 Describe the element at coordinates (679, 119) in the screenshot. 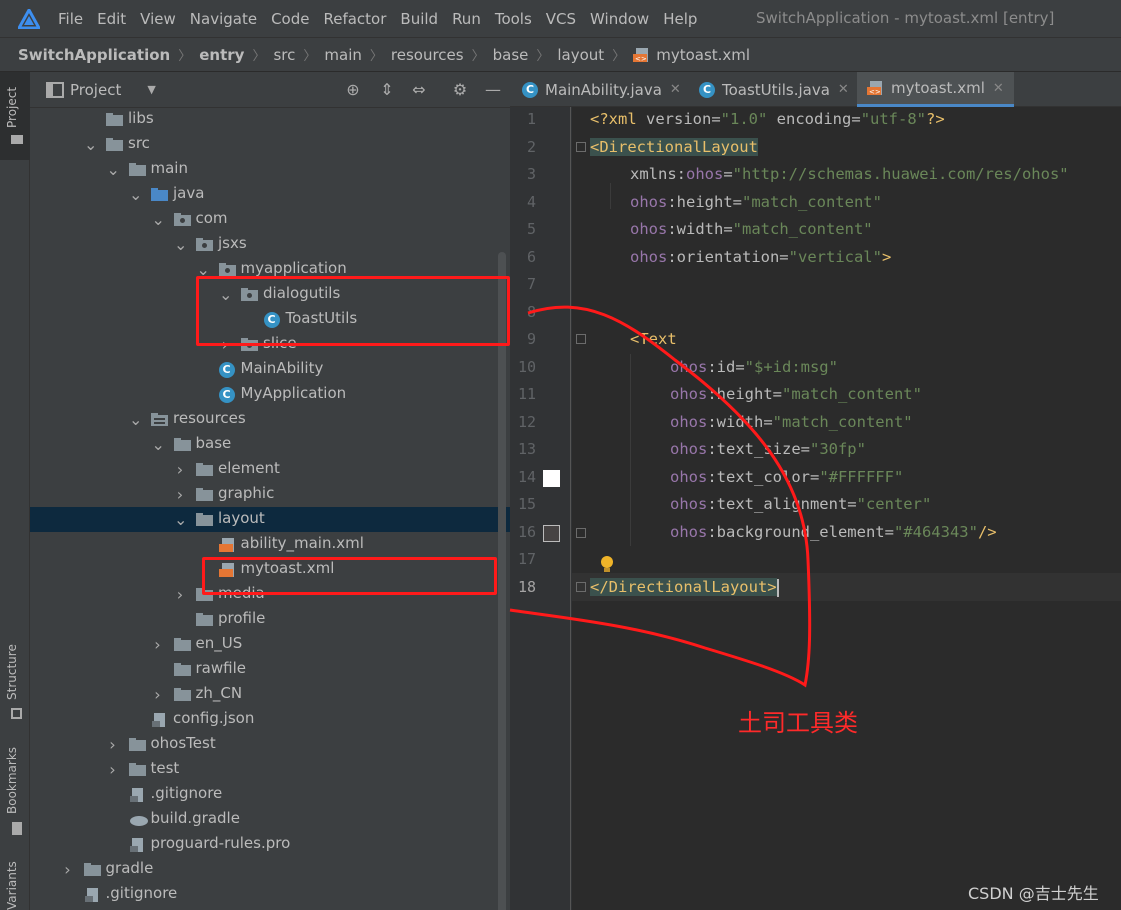

I see `attr-name: version` at that location.